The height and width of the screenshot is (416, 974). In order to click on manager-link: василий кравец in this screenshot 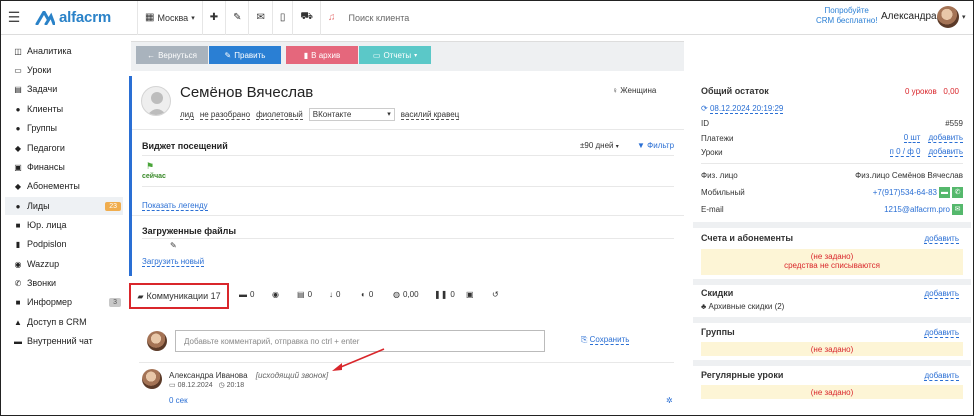, I will do `click(430, 115)`.